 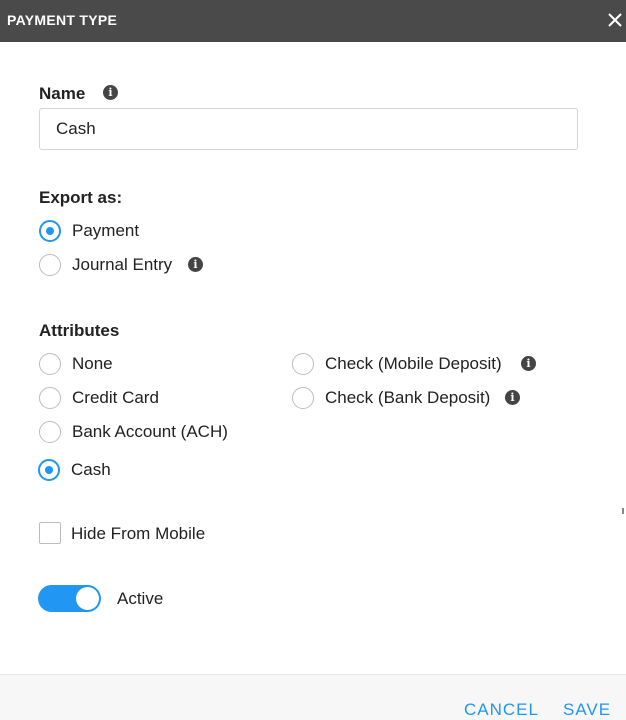 What do you see at coordinates (69, 598) in the screenshot?
I see `active-toggle` at bounding box center [69, 598].